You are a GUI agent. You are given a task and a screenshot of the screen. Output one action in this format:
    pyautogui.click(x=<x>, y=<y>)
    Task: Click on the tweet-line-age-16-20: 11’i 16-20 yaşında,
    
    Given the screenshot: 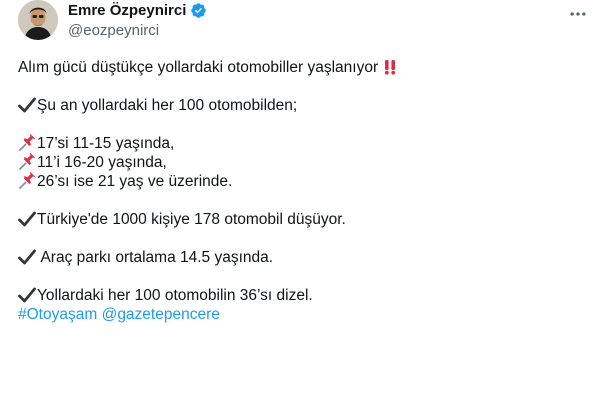 What is the action you would take?
    pyautogui.click(x=305, y=162)
    